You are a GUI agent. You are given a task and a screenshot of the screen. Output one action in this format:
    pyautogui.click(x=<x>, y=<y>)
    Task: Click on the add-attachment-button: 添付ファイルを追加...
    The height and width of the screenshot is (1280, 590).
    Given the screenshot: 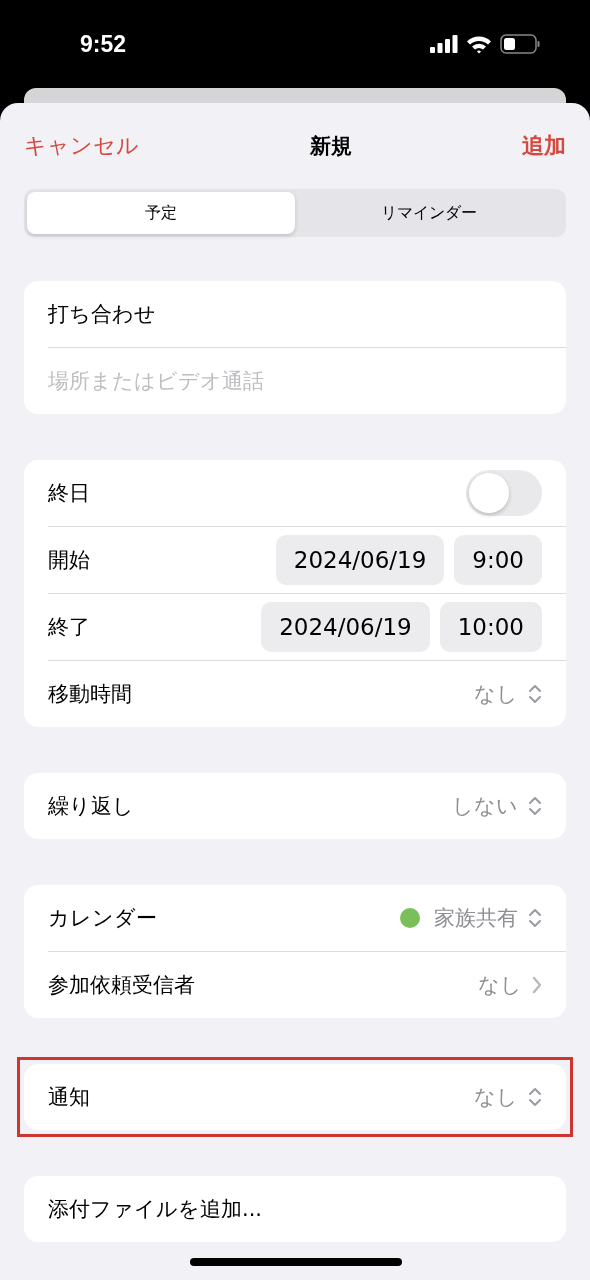 What is the action you would take?
    pyautogui.click(x=155, y=1209)
    